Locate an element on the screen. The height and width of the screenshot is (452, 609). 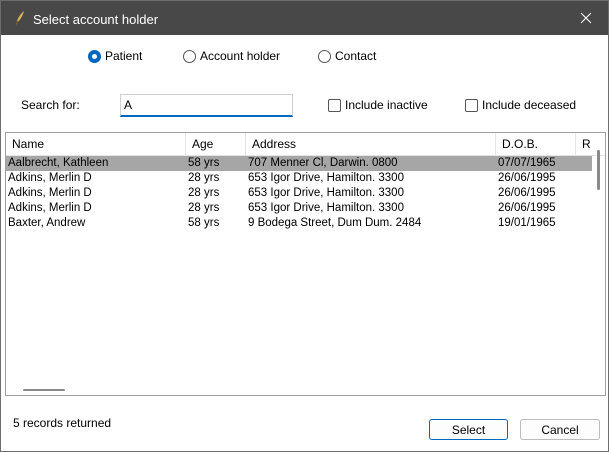
column-header-dob: D.O.B. is located at coordinates (536, 144).